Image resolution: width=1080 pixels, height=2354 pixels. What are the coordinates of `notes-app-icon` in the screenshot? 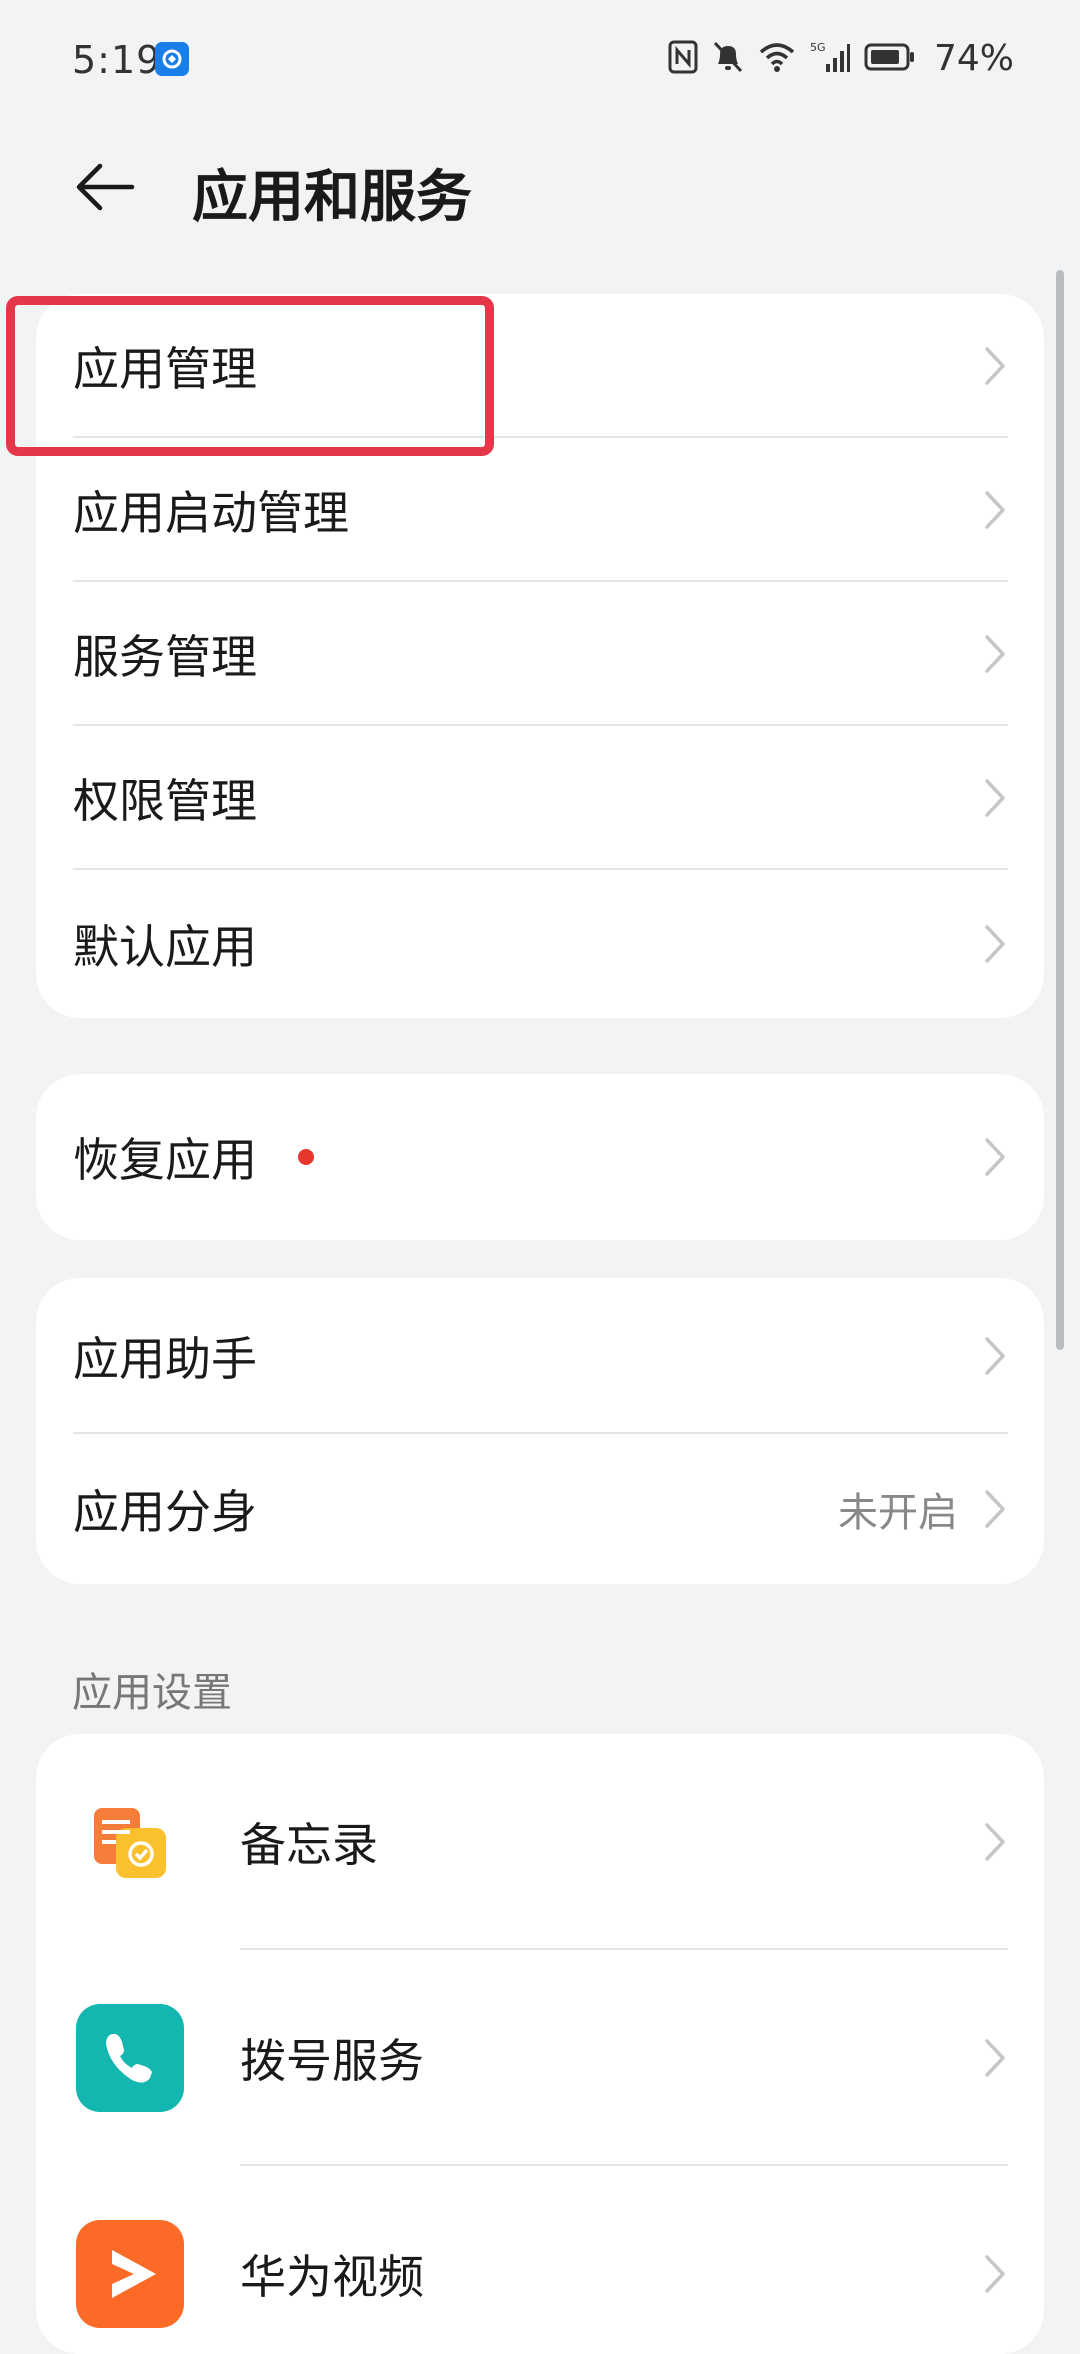 It's located at (130, 1842).